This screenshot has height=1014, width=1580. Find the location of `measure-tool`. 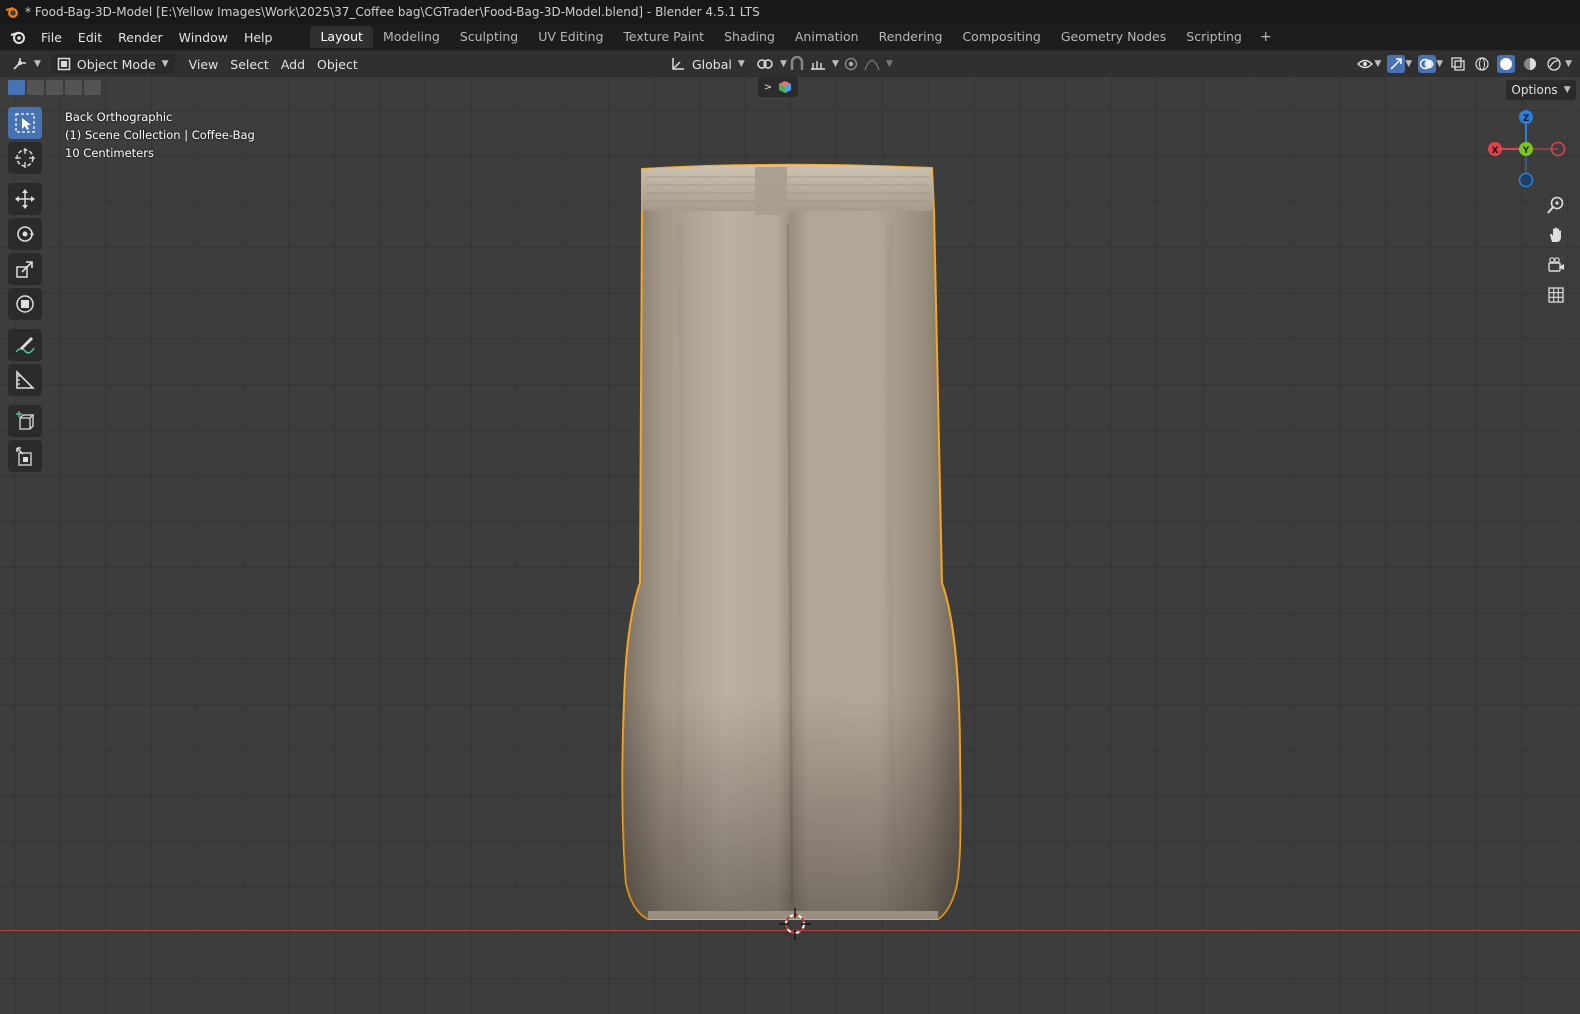

measure-tool is located at coordinates (25, 380).